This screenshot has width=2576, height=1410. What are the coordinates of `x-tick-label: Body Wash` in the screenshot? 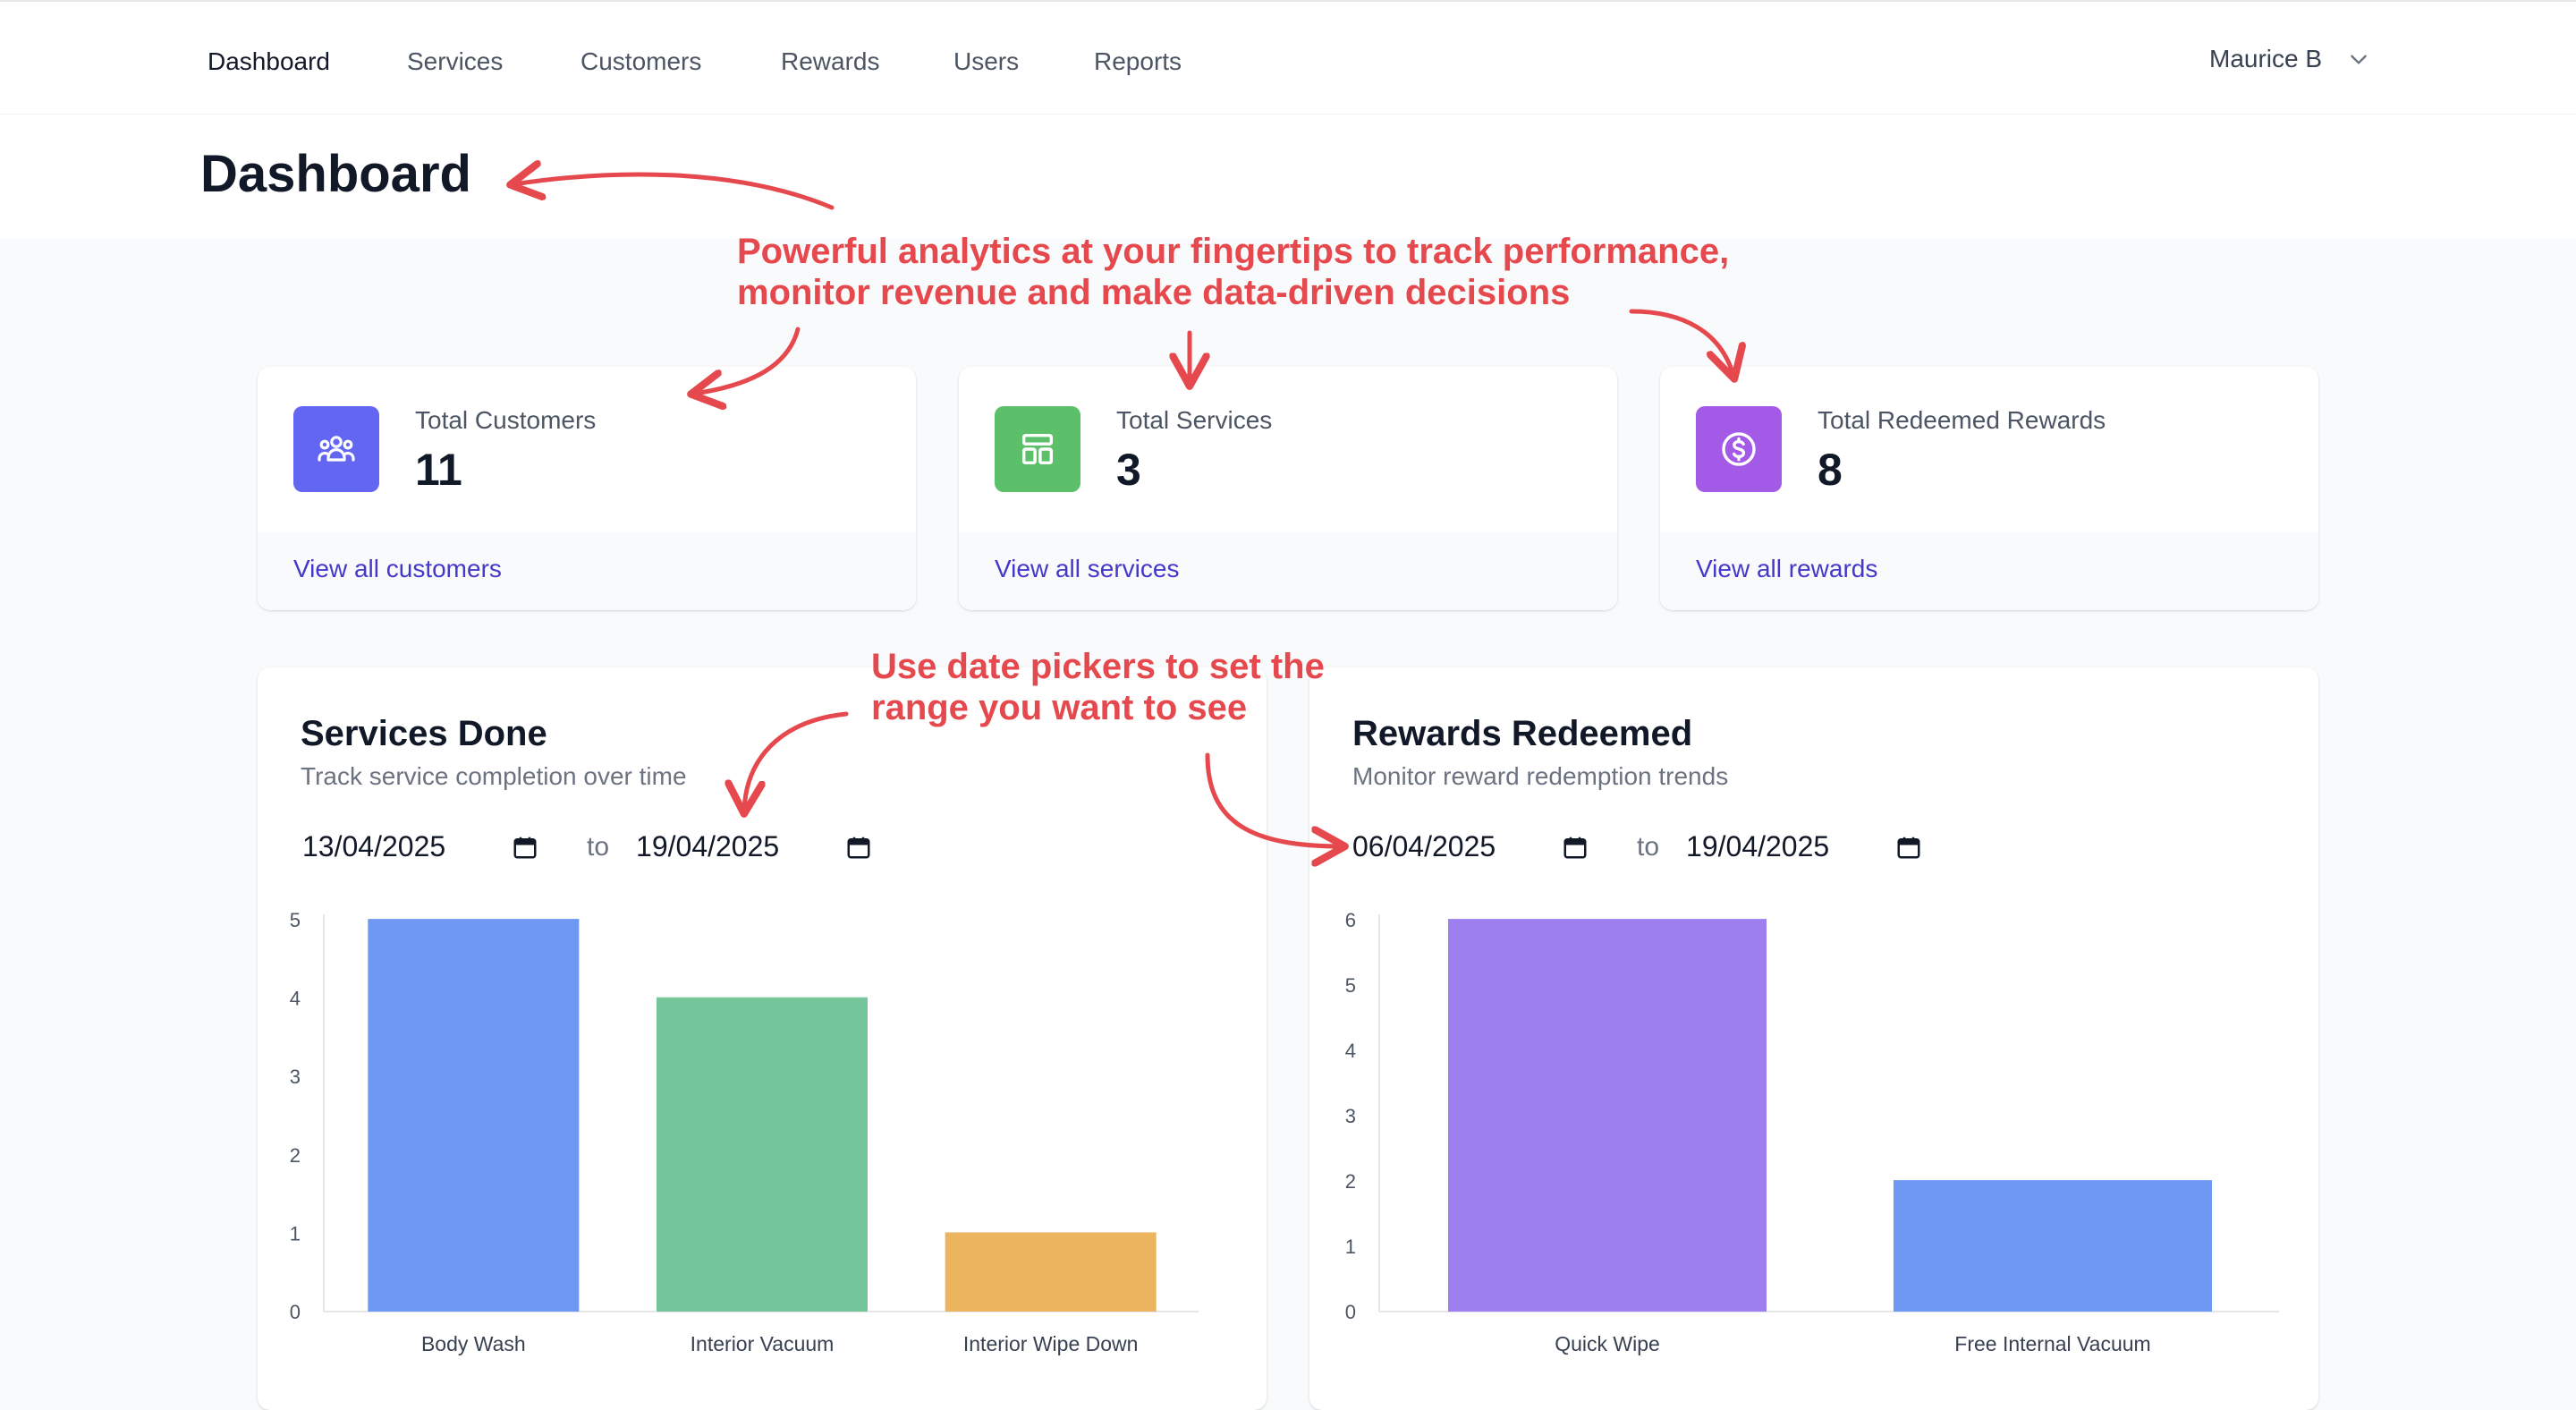 It's located at (473, 1344).